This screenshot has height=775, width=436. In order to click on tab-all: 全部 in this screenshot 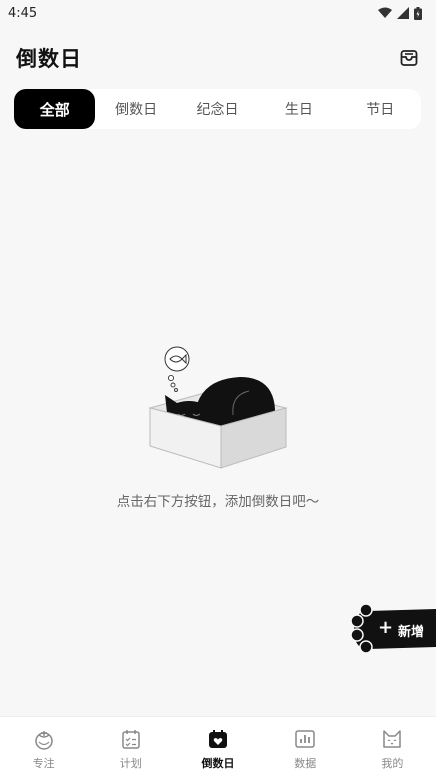, I will do `click(55, 109)`.